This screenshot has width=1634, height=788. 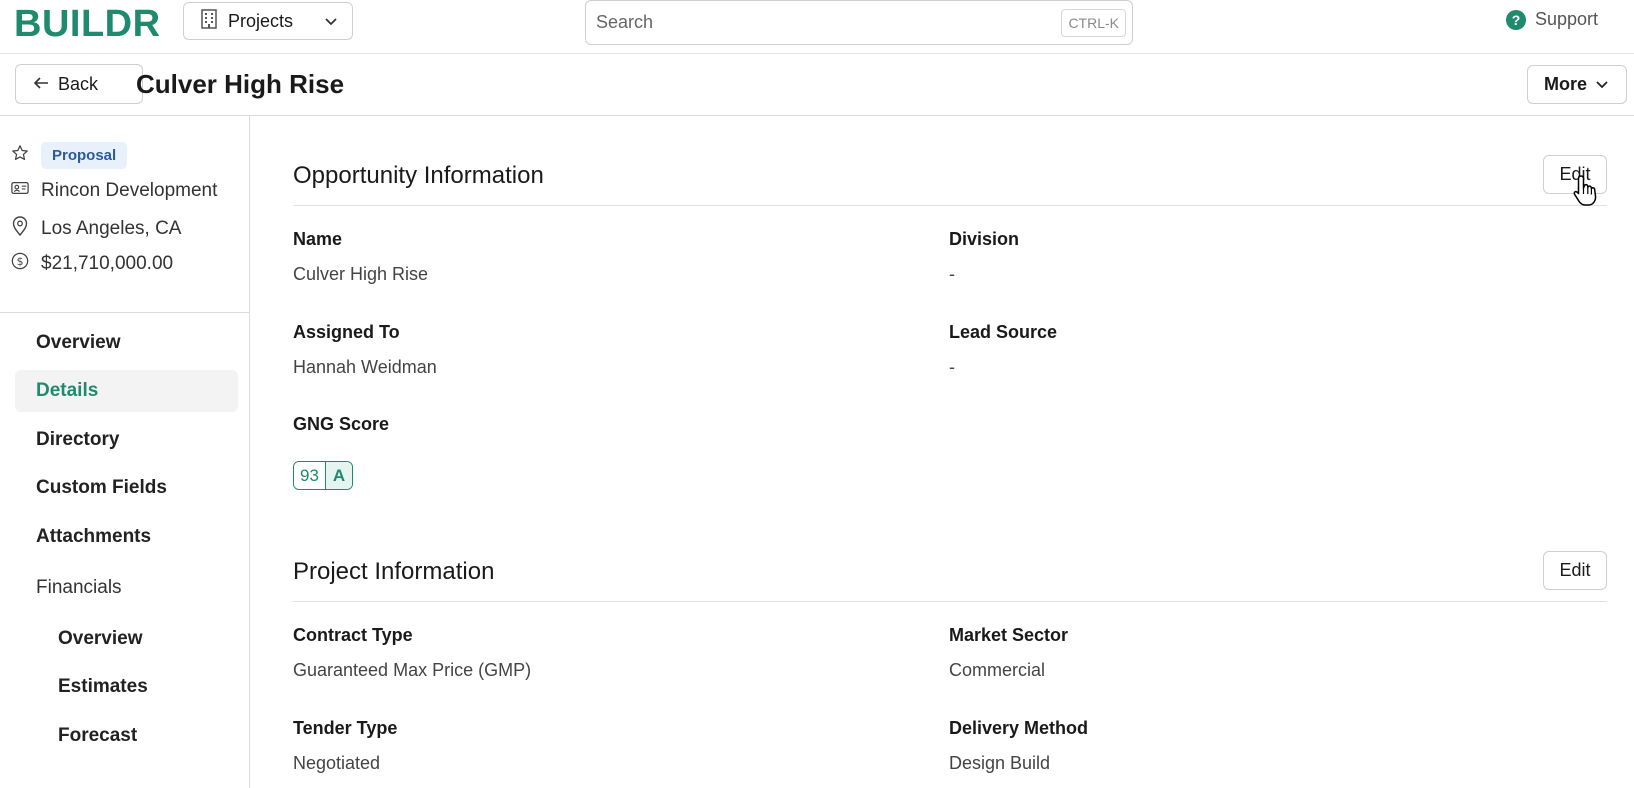 What do you see at coordinates (353, 635) in the screenshot?
I see `contract-type-label: Contract Type` at bounding box center [353, 635].